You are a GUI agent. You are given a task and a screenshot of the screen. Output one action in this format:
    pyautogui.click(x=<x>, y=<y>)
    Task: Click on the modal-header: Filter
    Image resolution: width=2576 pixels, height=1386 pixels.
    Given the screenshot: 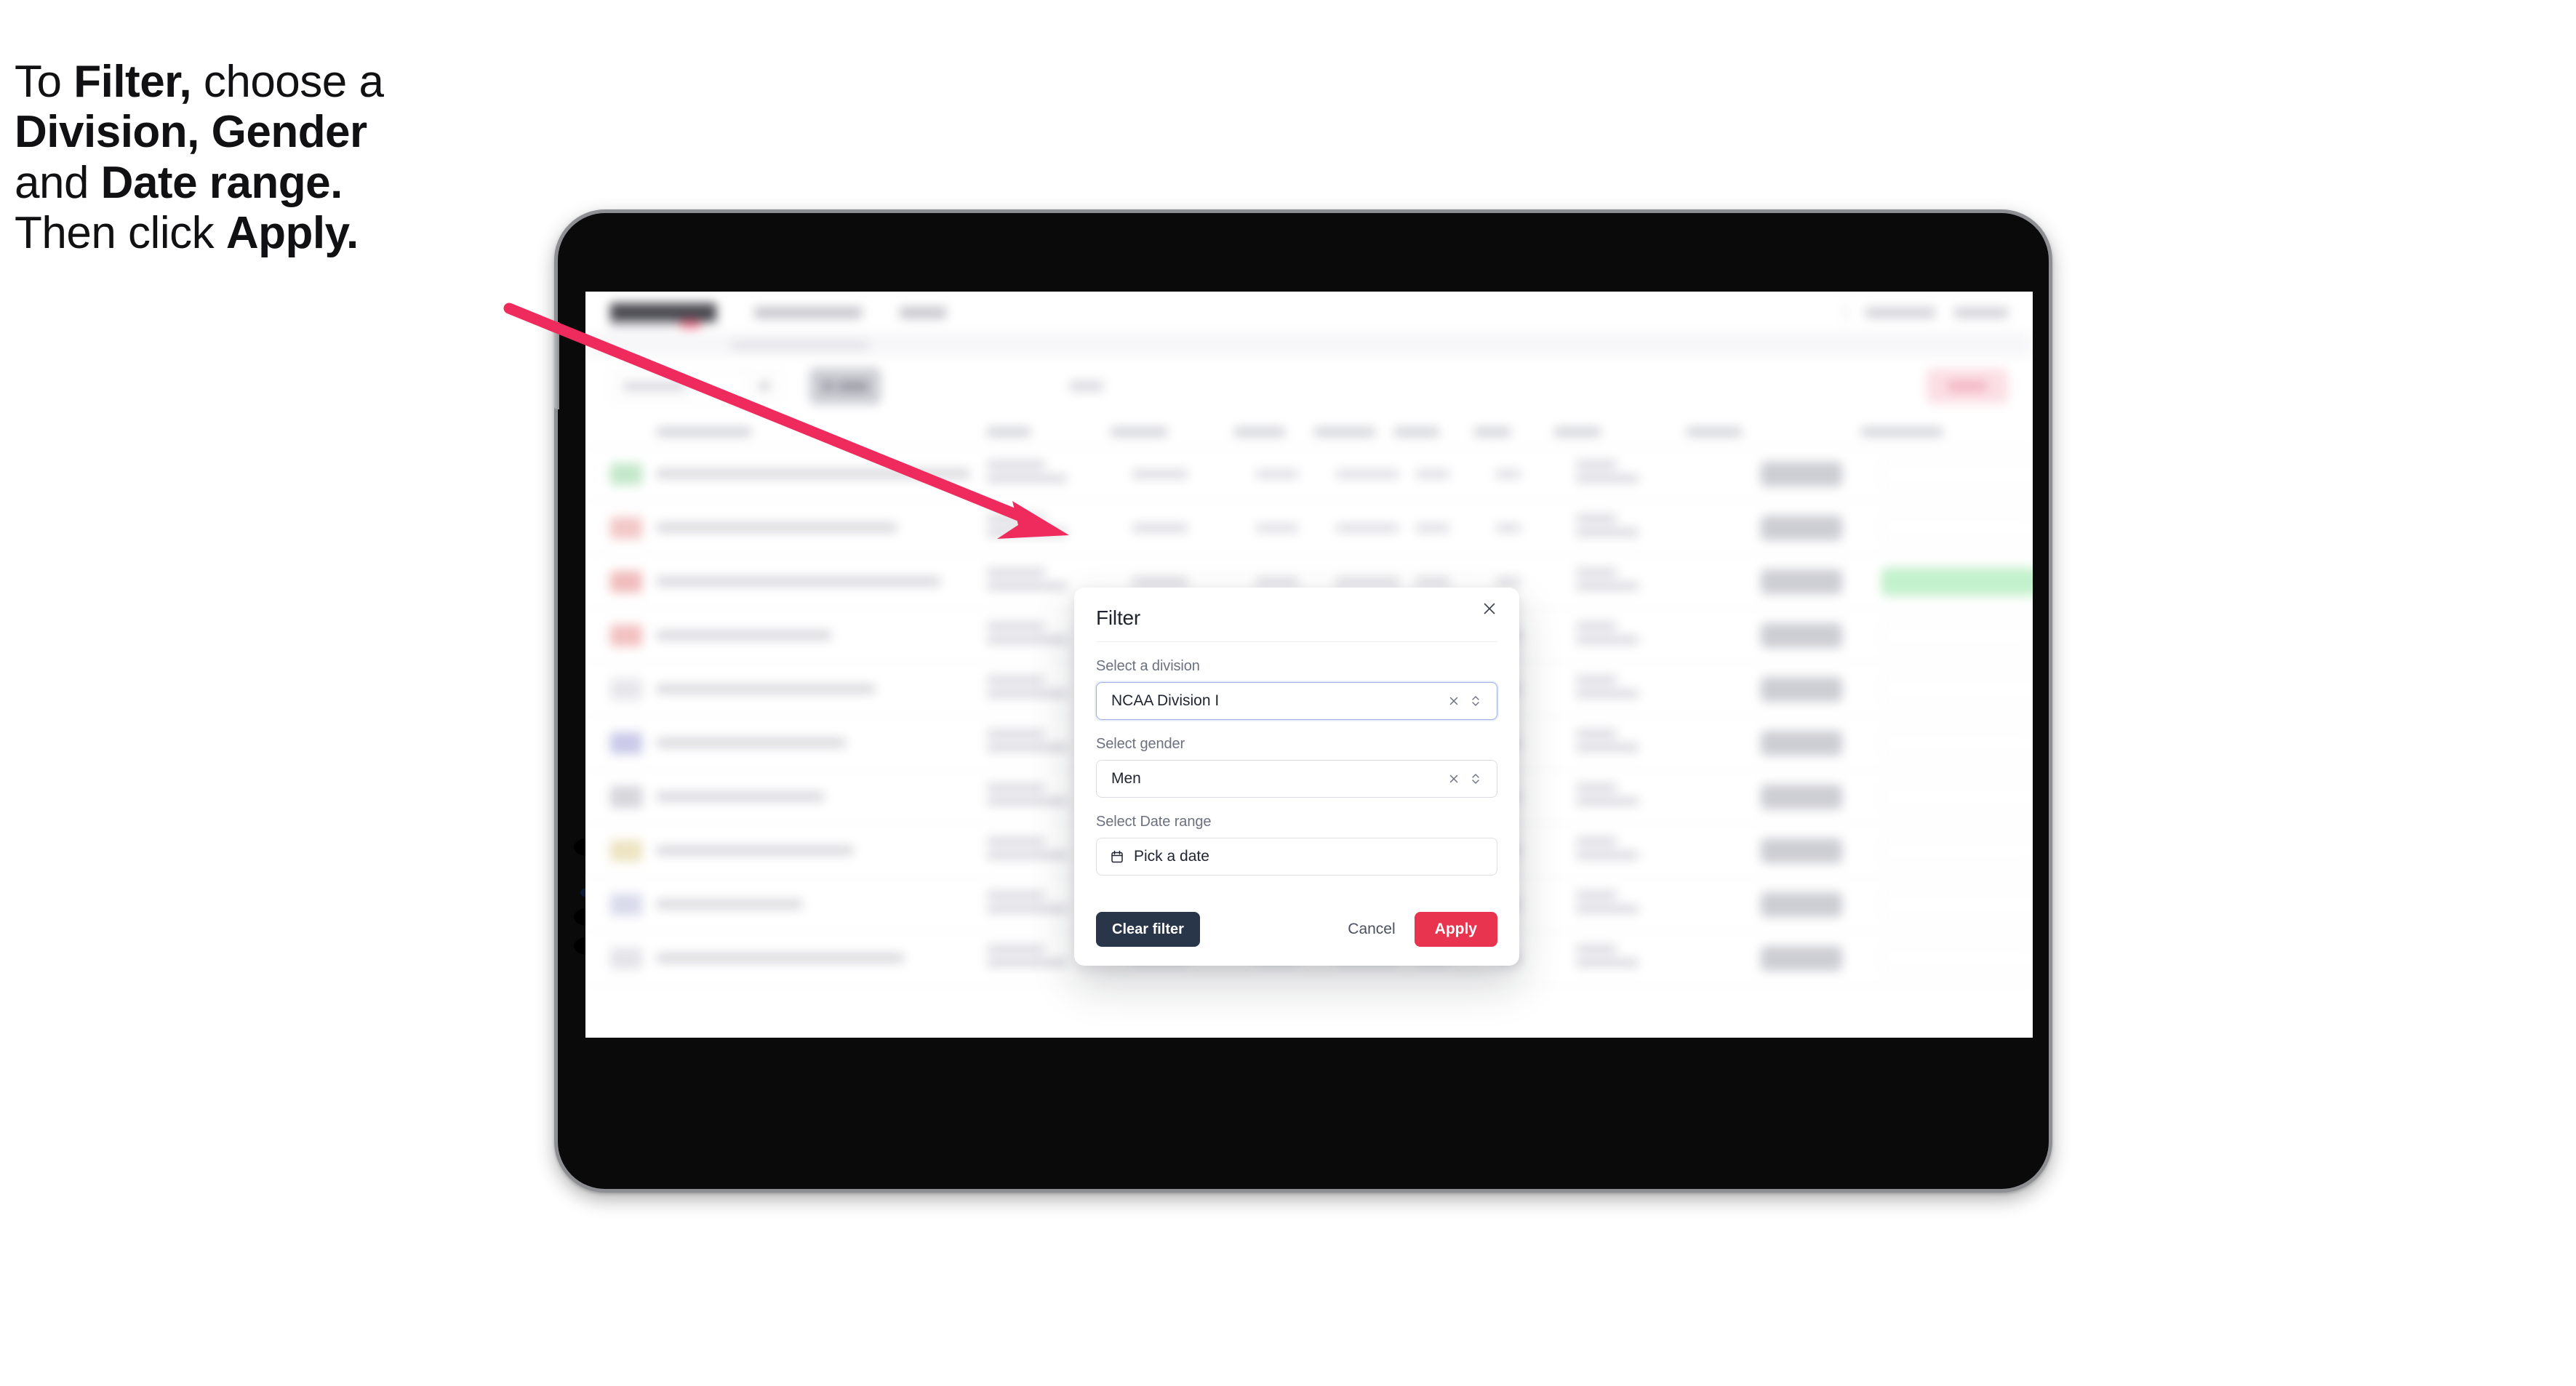 What is the action you would take?
    pyautogui.click(x=1296, y=622)
    